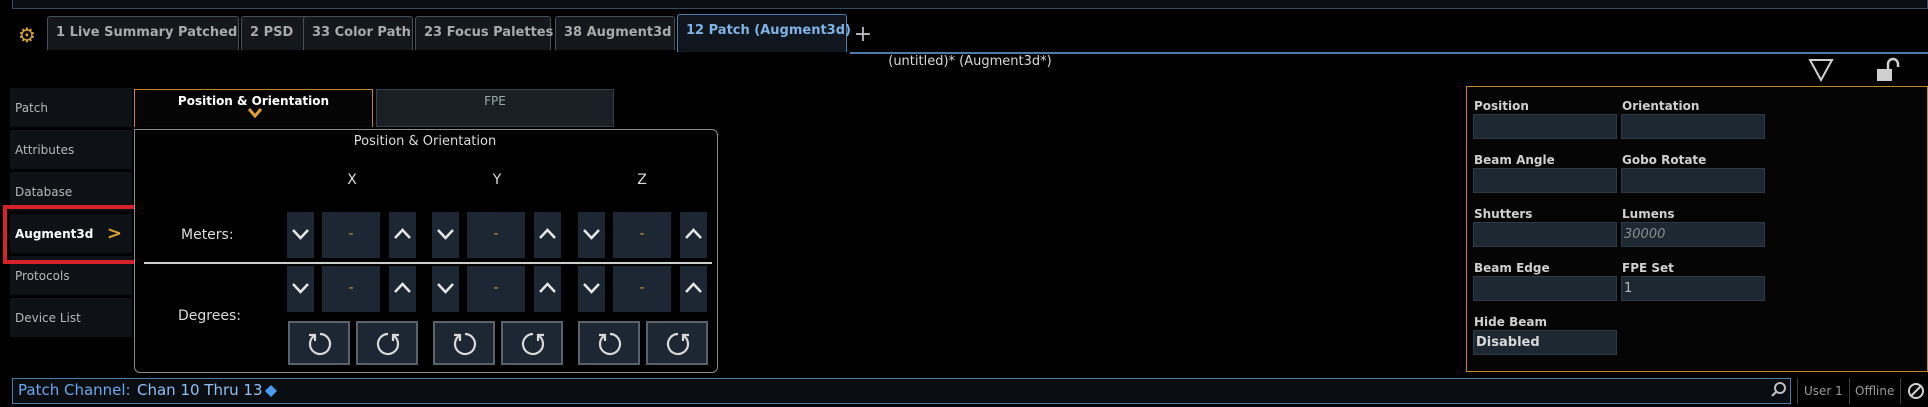  I want to click on beam-angle-field, so click(1545, 180).